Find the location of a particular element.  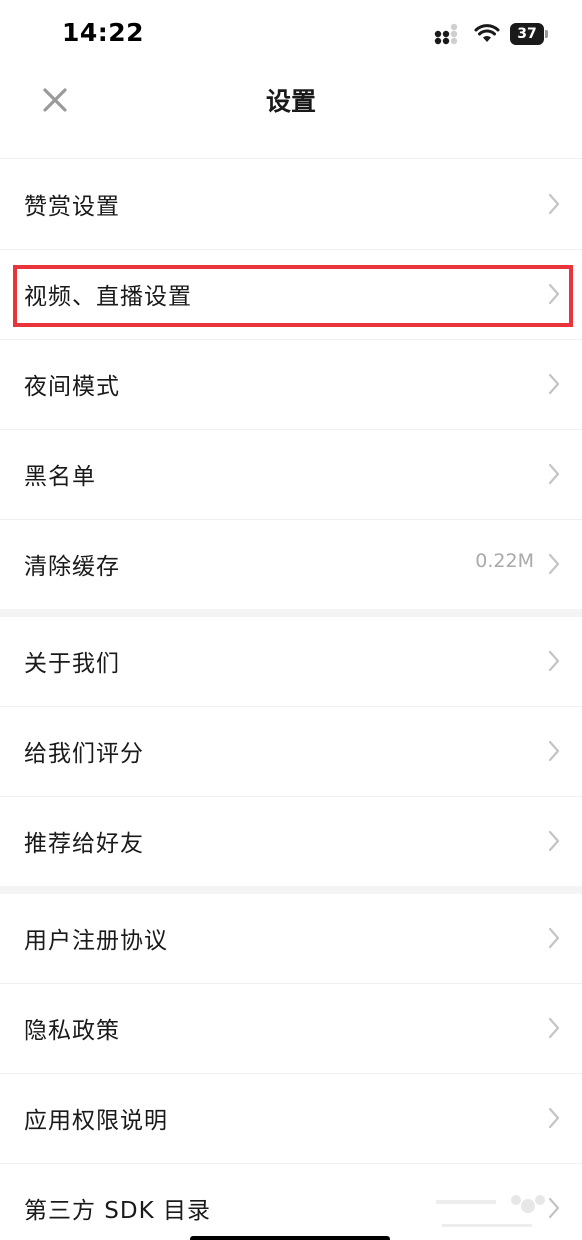

settings-item-blacklist: 黑名单 is located at coordinates (291, 475).